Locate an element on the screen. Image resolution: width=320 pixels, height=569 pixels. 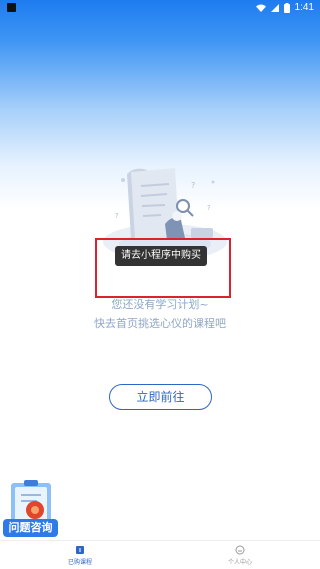
battery-icon is located at coordinates (286, 7).